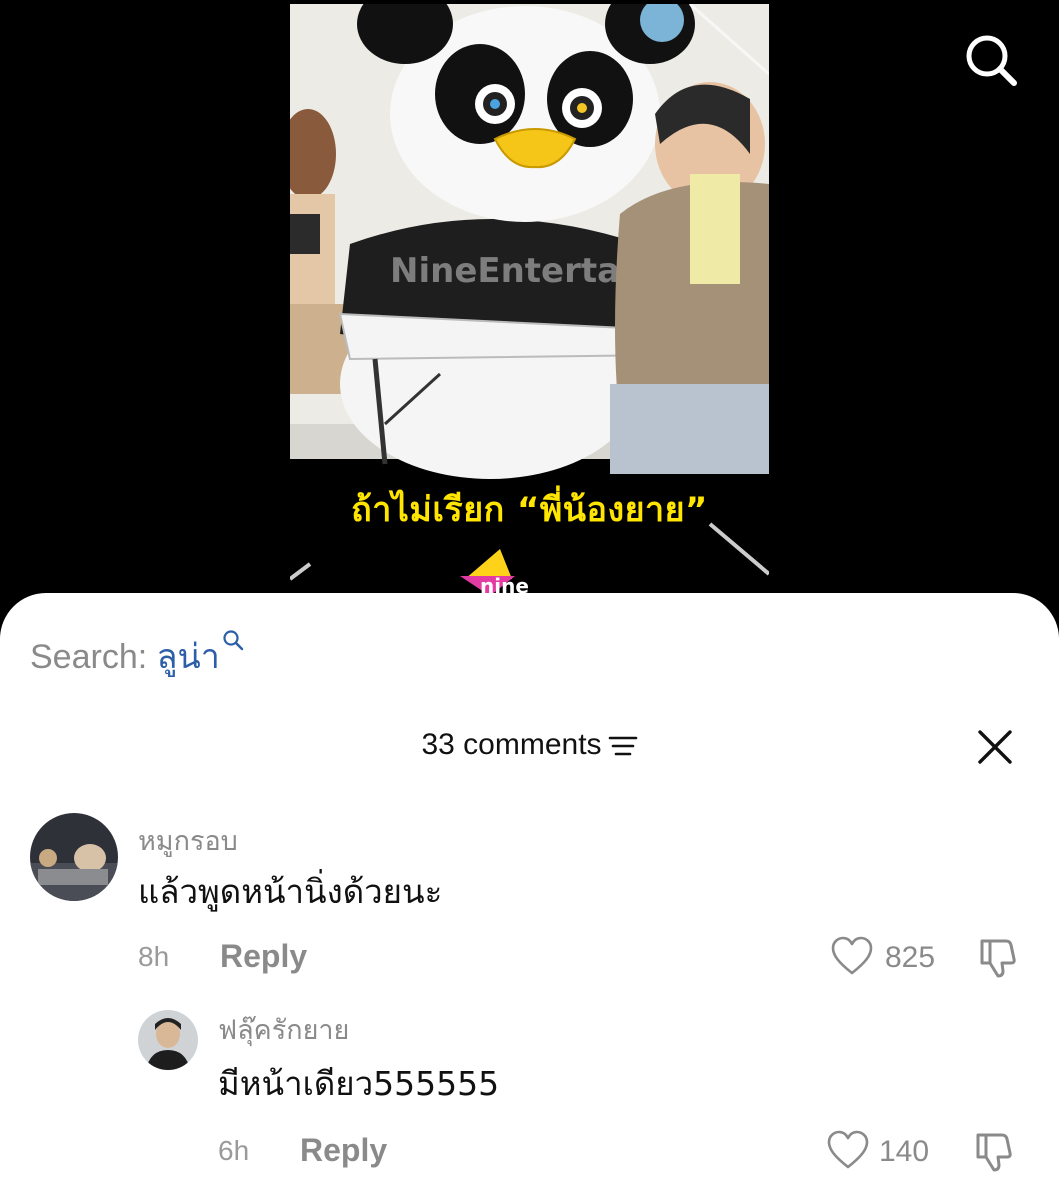 Image resolution: width=1059 pixels, height=1200 pixels. I want to click on comment-text: มีหน้าเดียว555555, so click(359, 1083).